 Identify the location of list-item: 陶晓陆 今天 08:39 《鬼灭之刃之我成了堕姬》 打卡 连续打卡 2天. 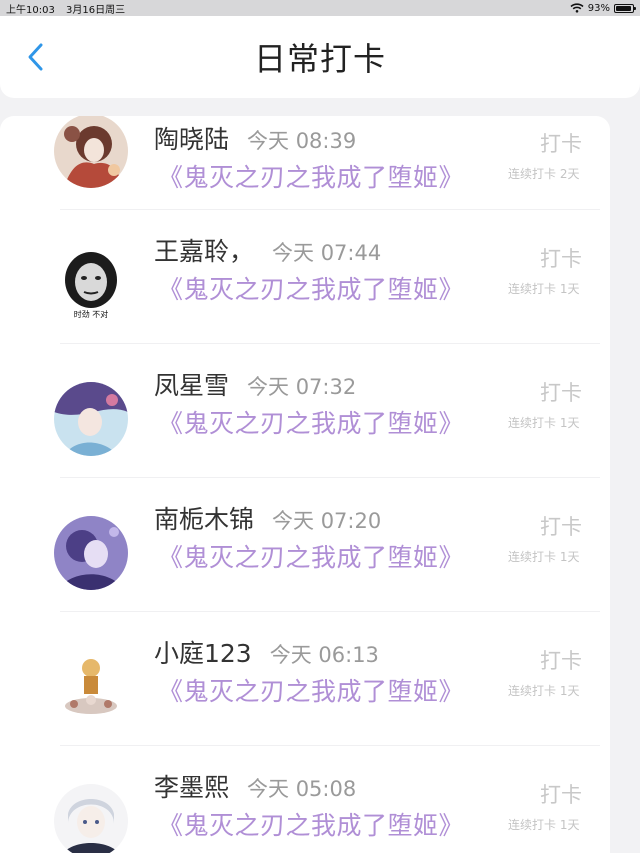
(305, 163).